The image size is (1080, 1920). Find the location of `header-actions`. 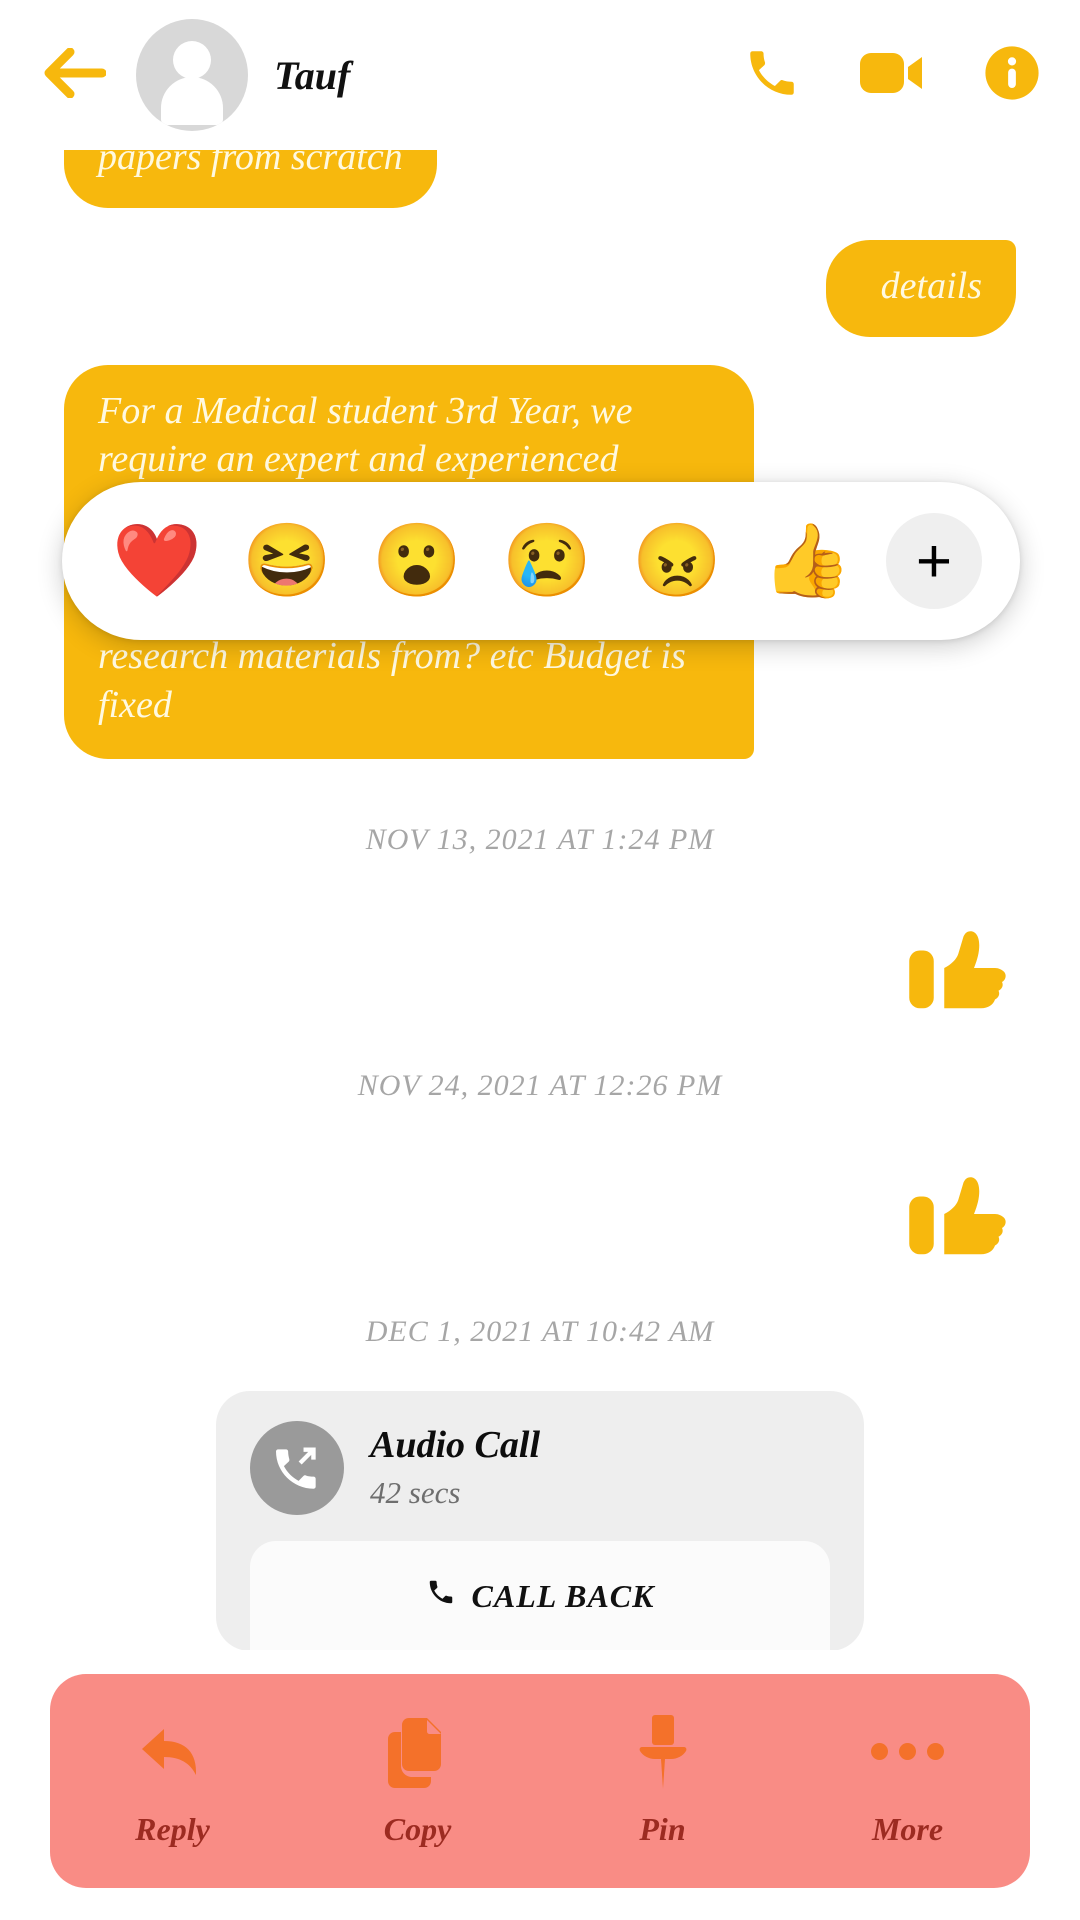

header-actions is located at coordinates (892, 75).